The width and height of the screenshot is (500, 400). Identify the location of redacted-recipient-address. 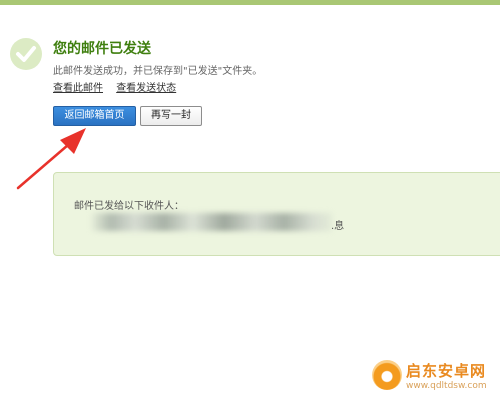
(212, 222).